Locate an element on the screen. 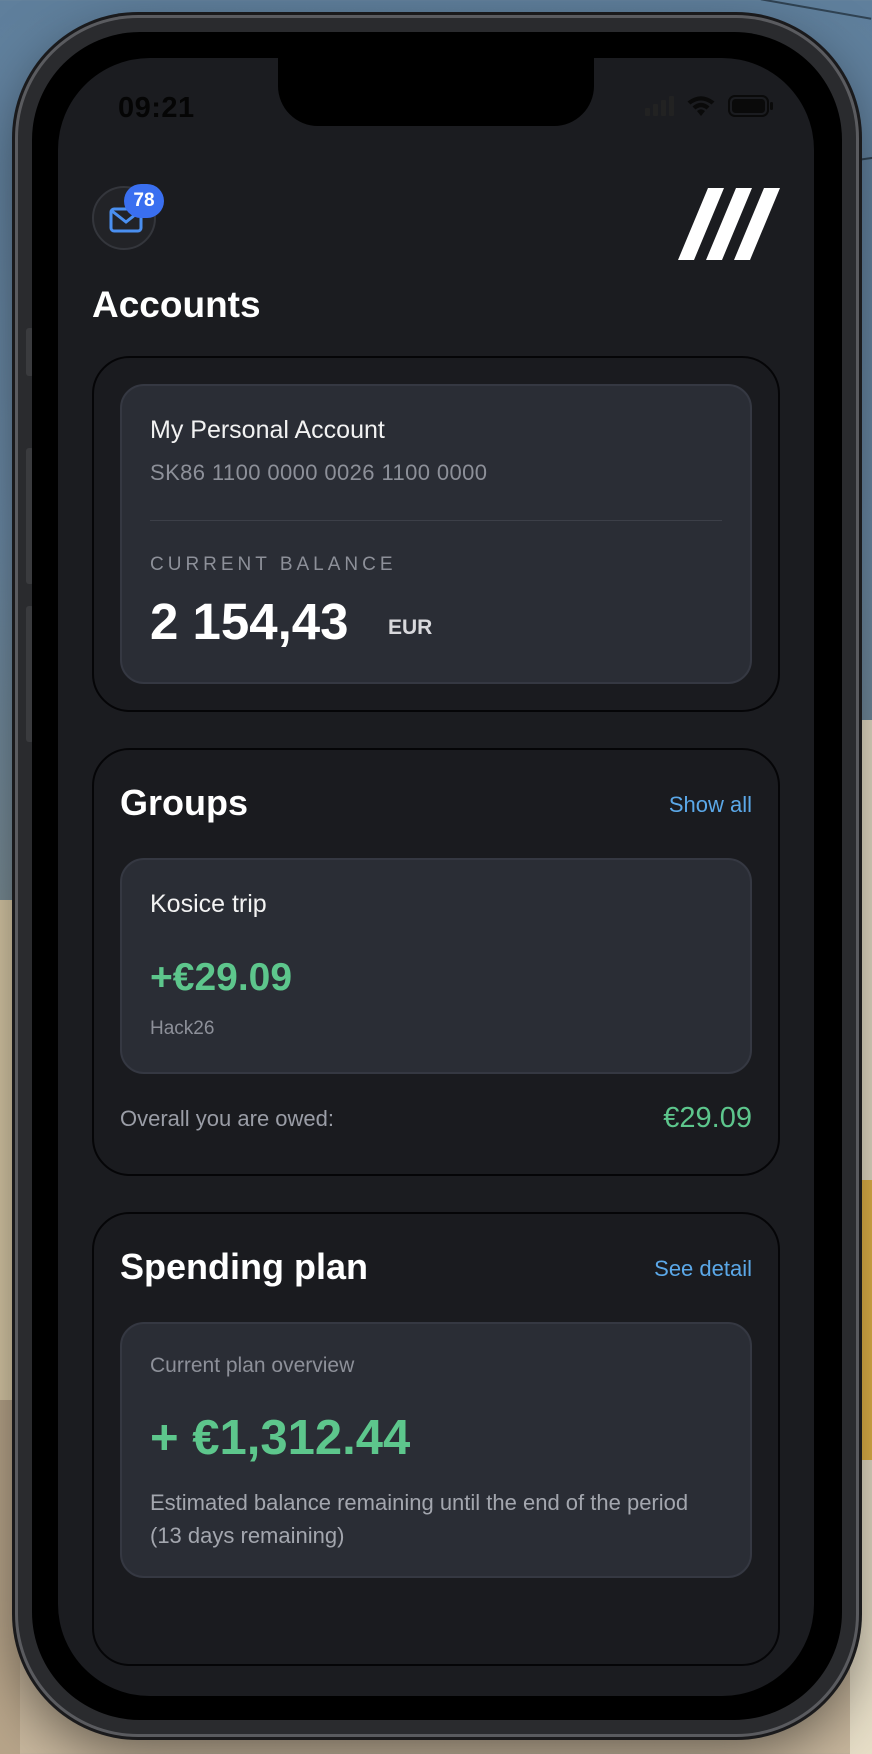  group-name: Kosice trip is located at coordinates (208, 904).